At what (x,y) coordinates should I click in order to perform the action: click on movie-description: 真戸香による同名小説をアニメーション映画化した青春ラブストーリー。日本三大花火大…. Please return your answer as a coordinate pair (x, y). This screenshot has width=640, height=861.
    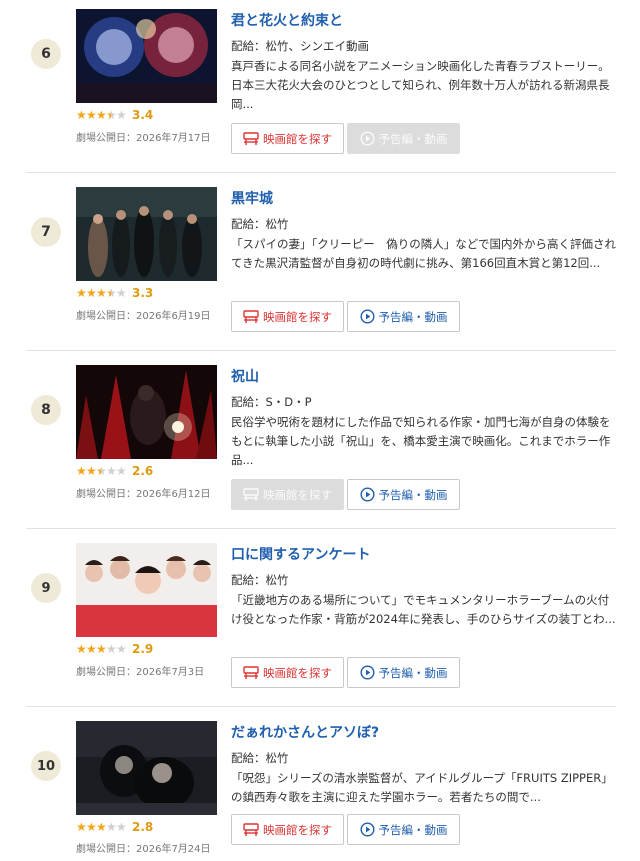
    Looking at the image, I should click on (420, 85).